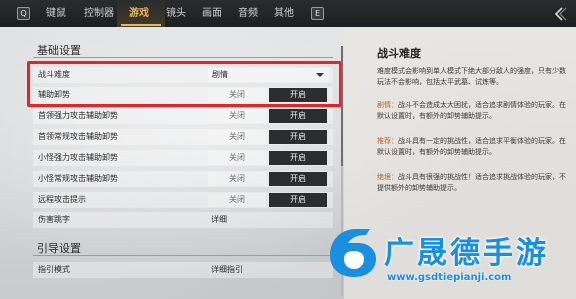 Image resolution: width=576 pixels, height=299 pixels. What do you see at coordinates (78, 178) in the screenshot?
I see `row-label: 小怪常规攻击辅助卸势` at bounding box center [78, 178].